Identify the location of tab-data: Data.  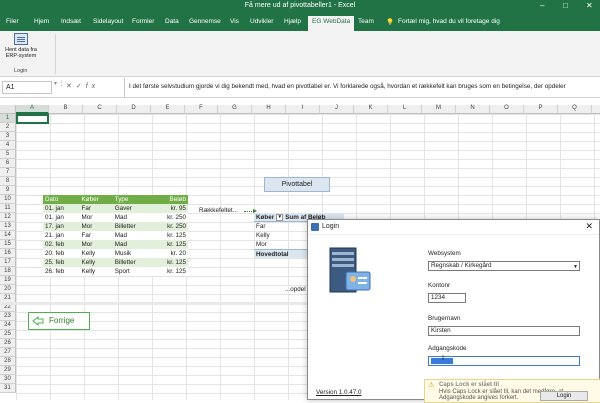
(172, 21).